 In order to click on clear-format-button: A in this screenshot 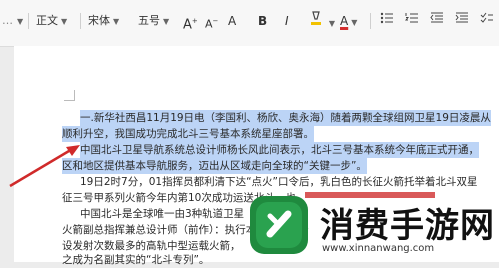, I will do `click(232, 21)`.